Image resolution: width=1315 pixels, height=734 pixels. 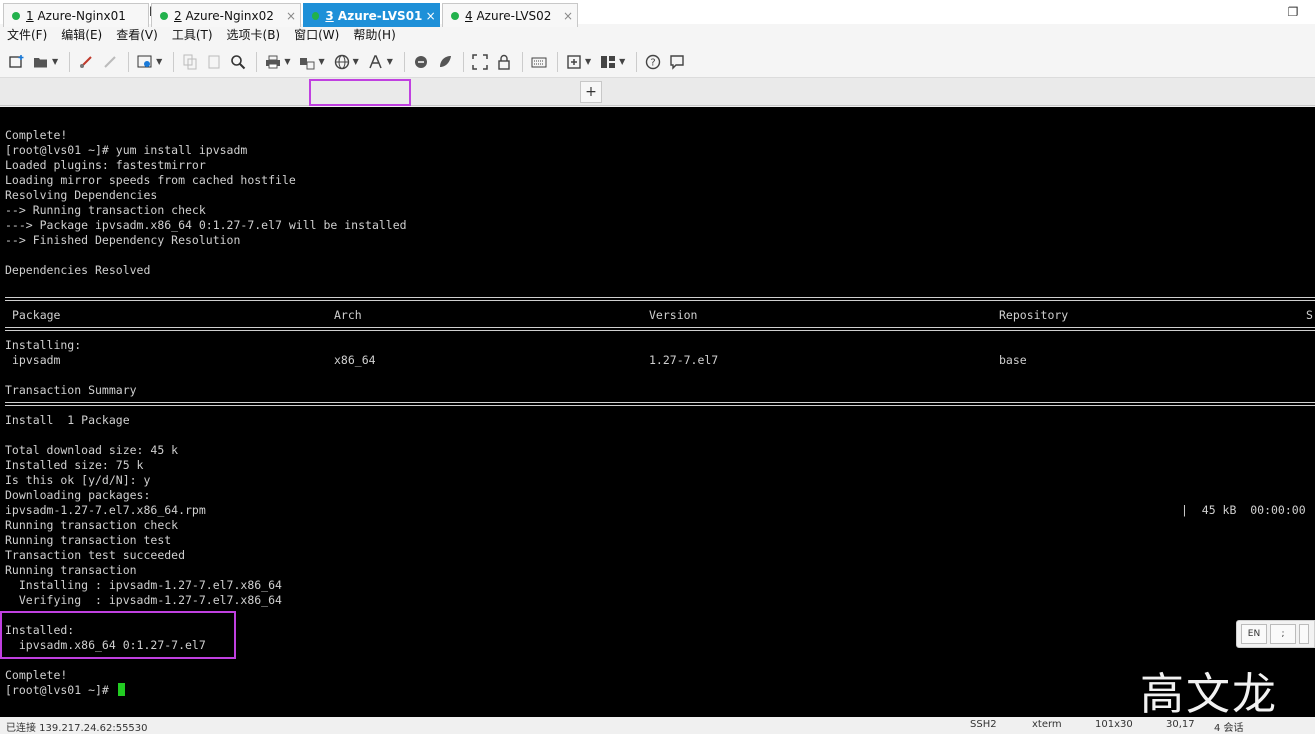 I want to click on table-cell-package: ipvsadm, so click(x=36, y=360).